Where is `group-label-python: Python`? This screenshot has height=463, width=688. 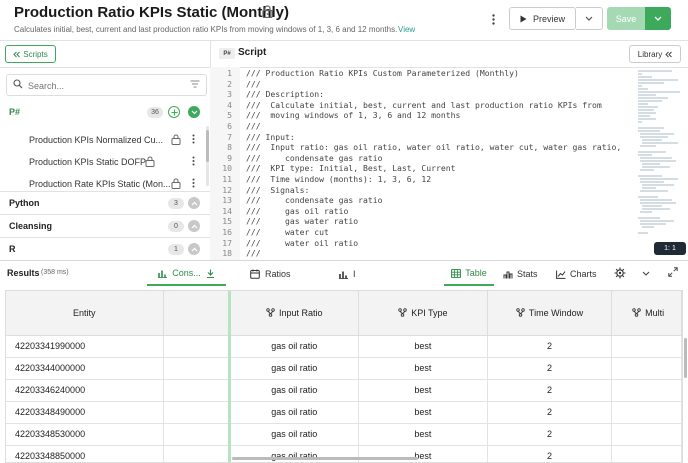
group-label-python: Python is located at coordinates (24, 203).